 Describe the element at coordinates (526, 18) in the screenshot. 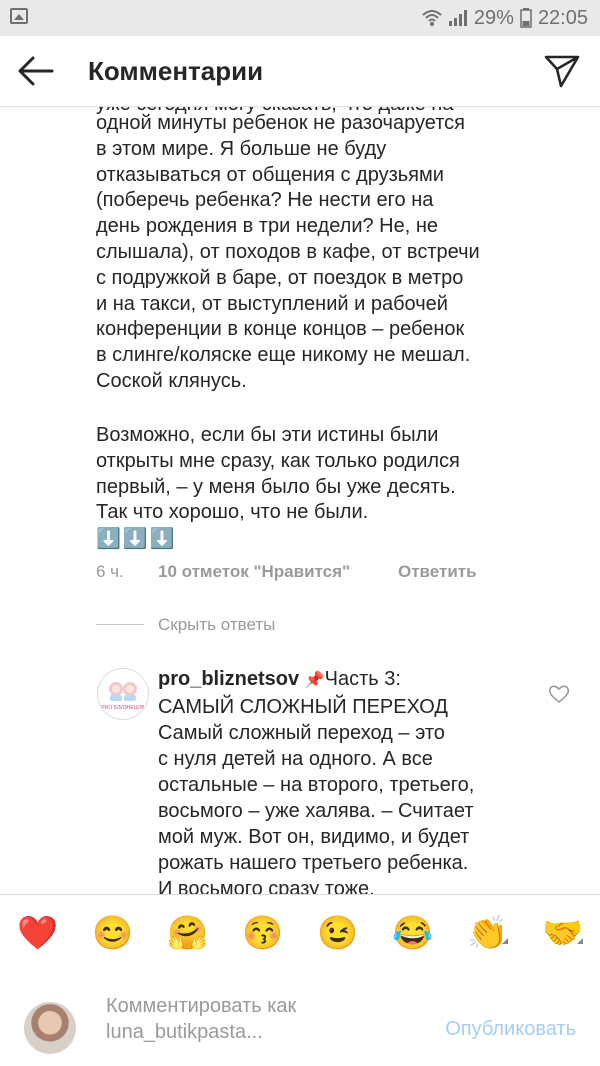

I see `battery-icon` at that location.